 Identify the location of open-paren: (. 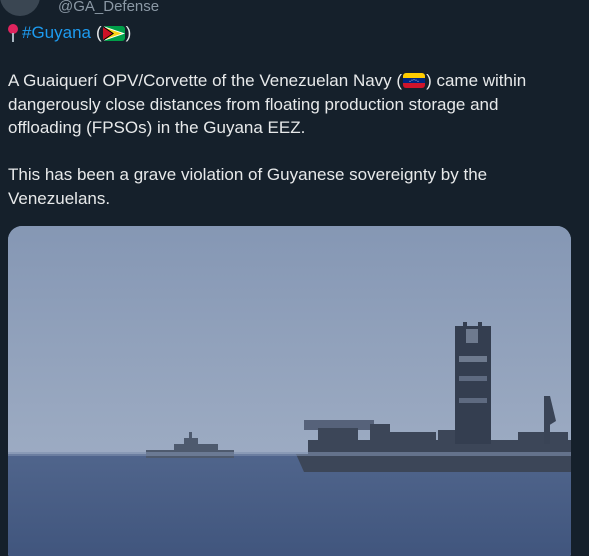
(99, 32).